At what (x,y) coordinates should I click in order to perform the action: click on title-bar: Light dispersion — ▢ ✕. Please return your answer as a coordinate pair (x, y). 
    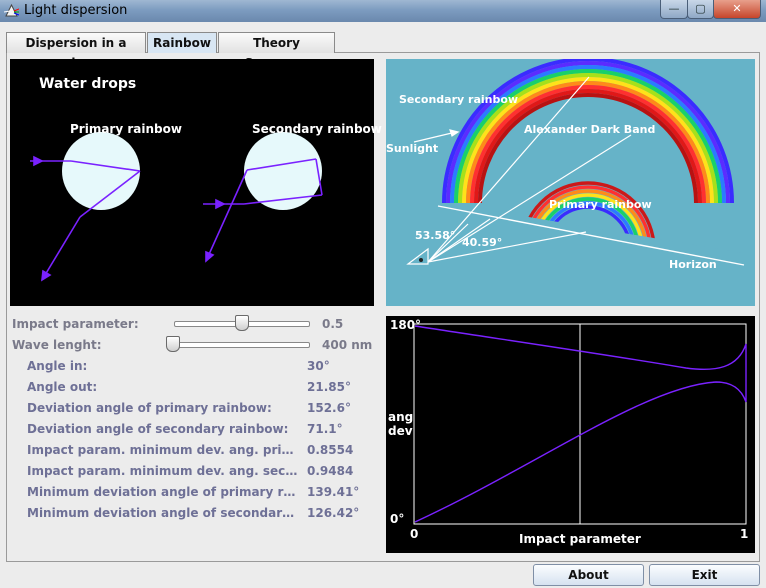
    Looking at the image, I should click on (383, 11).